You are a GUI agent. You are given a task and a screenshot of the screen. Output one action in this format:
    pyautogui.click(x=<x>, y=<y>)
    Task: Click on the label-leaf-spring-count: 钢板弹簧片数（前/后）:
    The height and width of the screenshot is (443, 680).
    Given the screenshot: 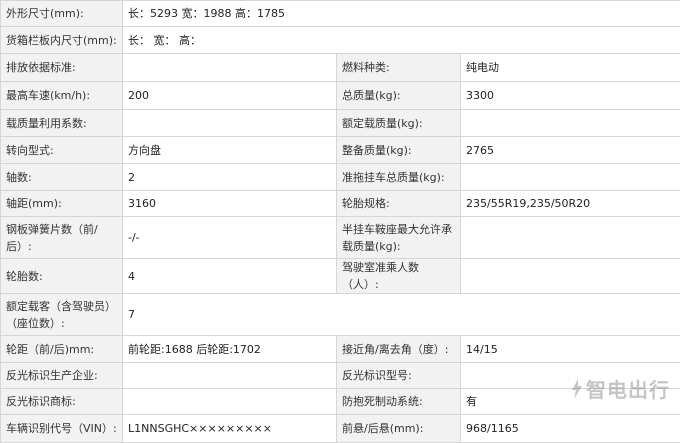 What is the action you would take?
    pyautogui.click(x=62, y=238)
    